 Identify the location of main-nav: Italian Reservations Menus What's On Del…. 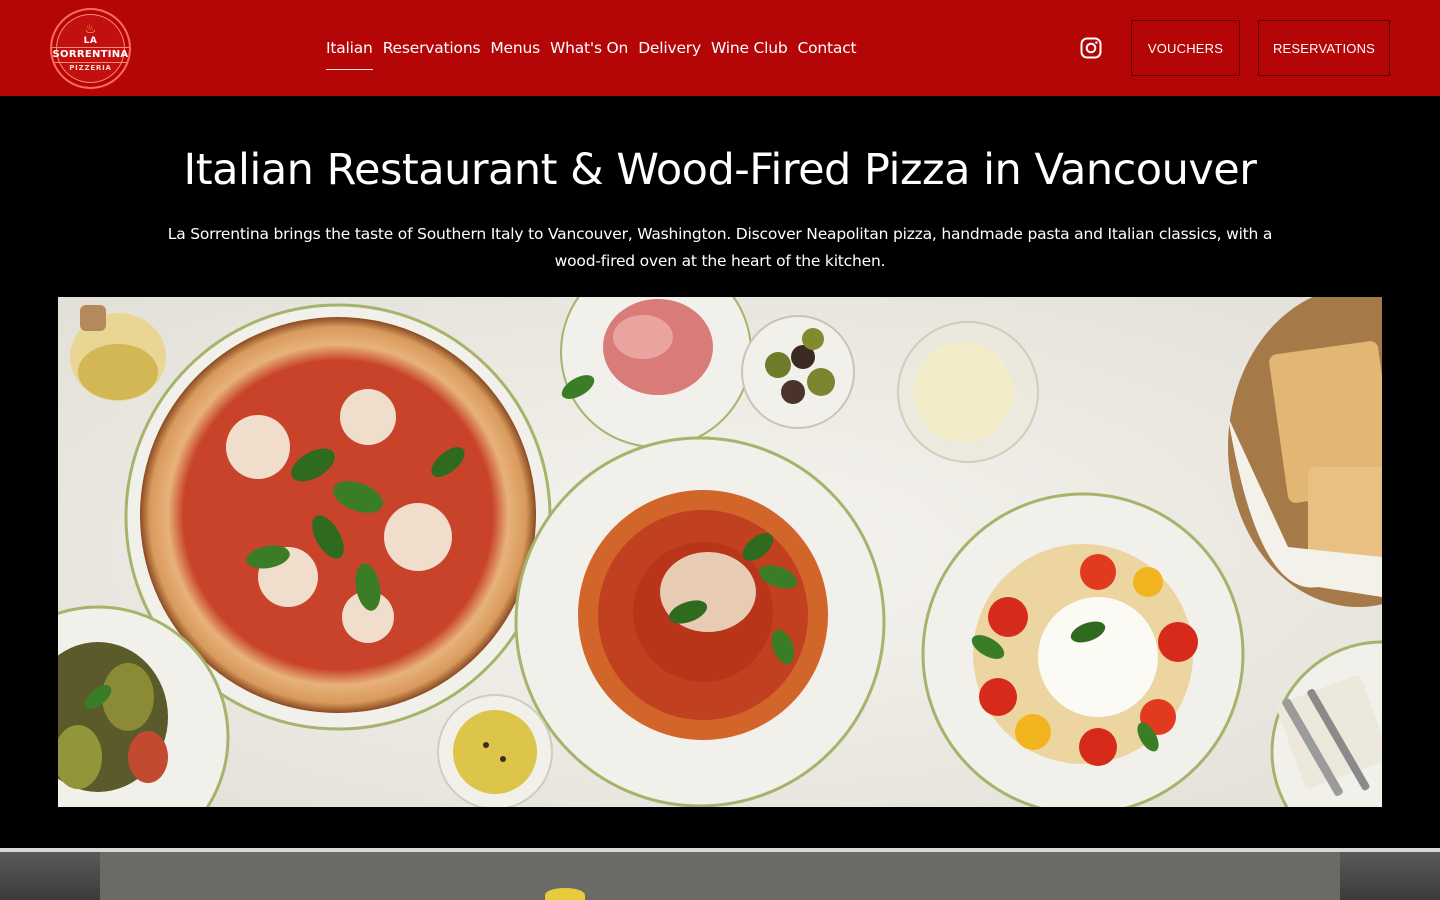
(591, 53).